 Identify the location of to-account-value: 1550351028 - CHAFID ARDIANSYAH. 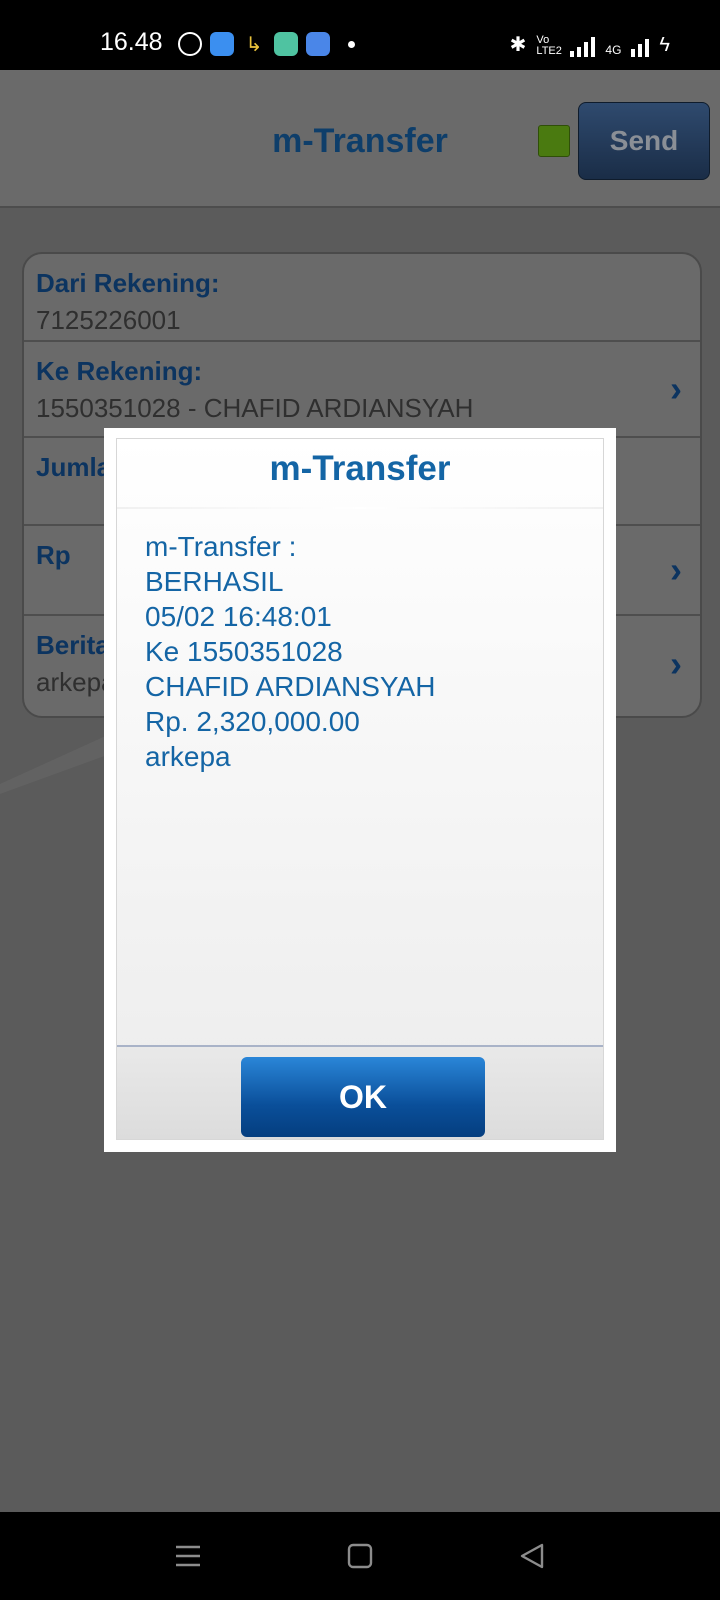
(255, 408).